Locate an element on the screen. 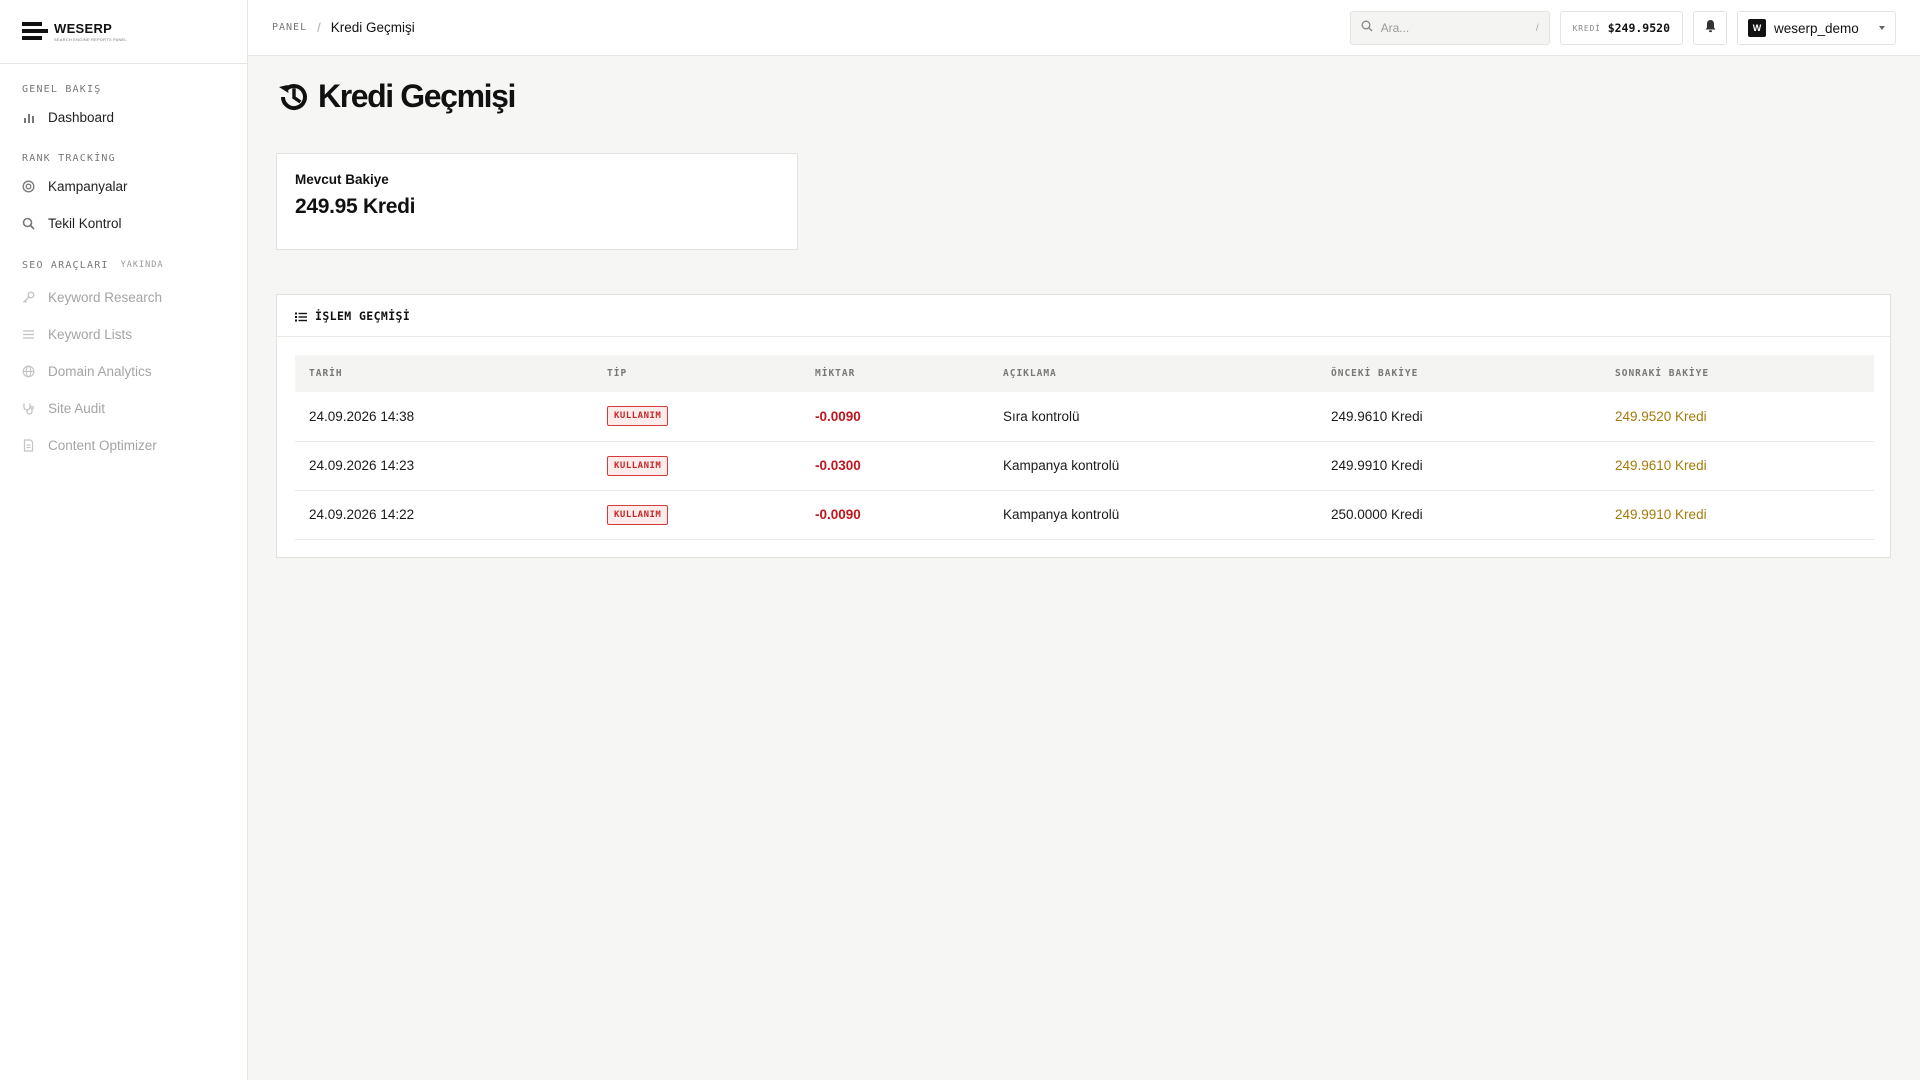 The height and width of the screenshot is (1080, 1920). username: weserp_demo is located at coordinates (1816, 28).